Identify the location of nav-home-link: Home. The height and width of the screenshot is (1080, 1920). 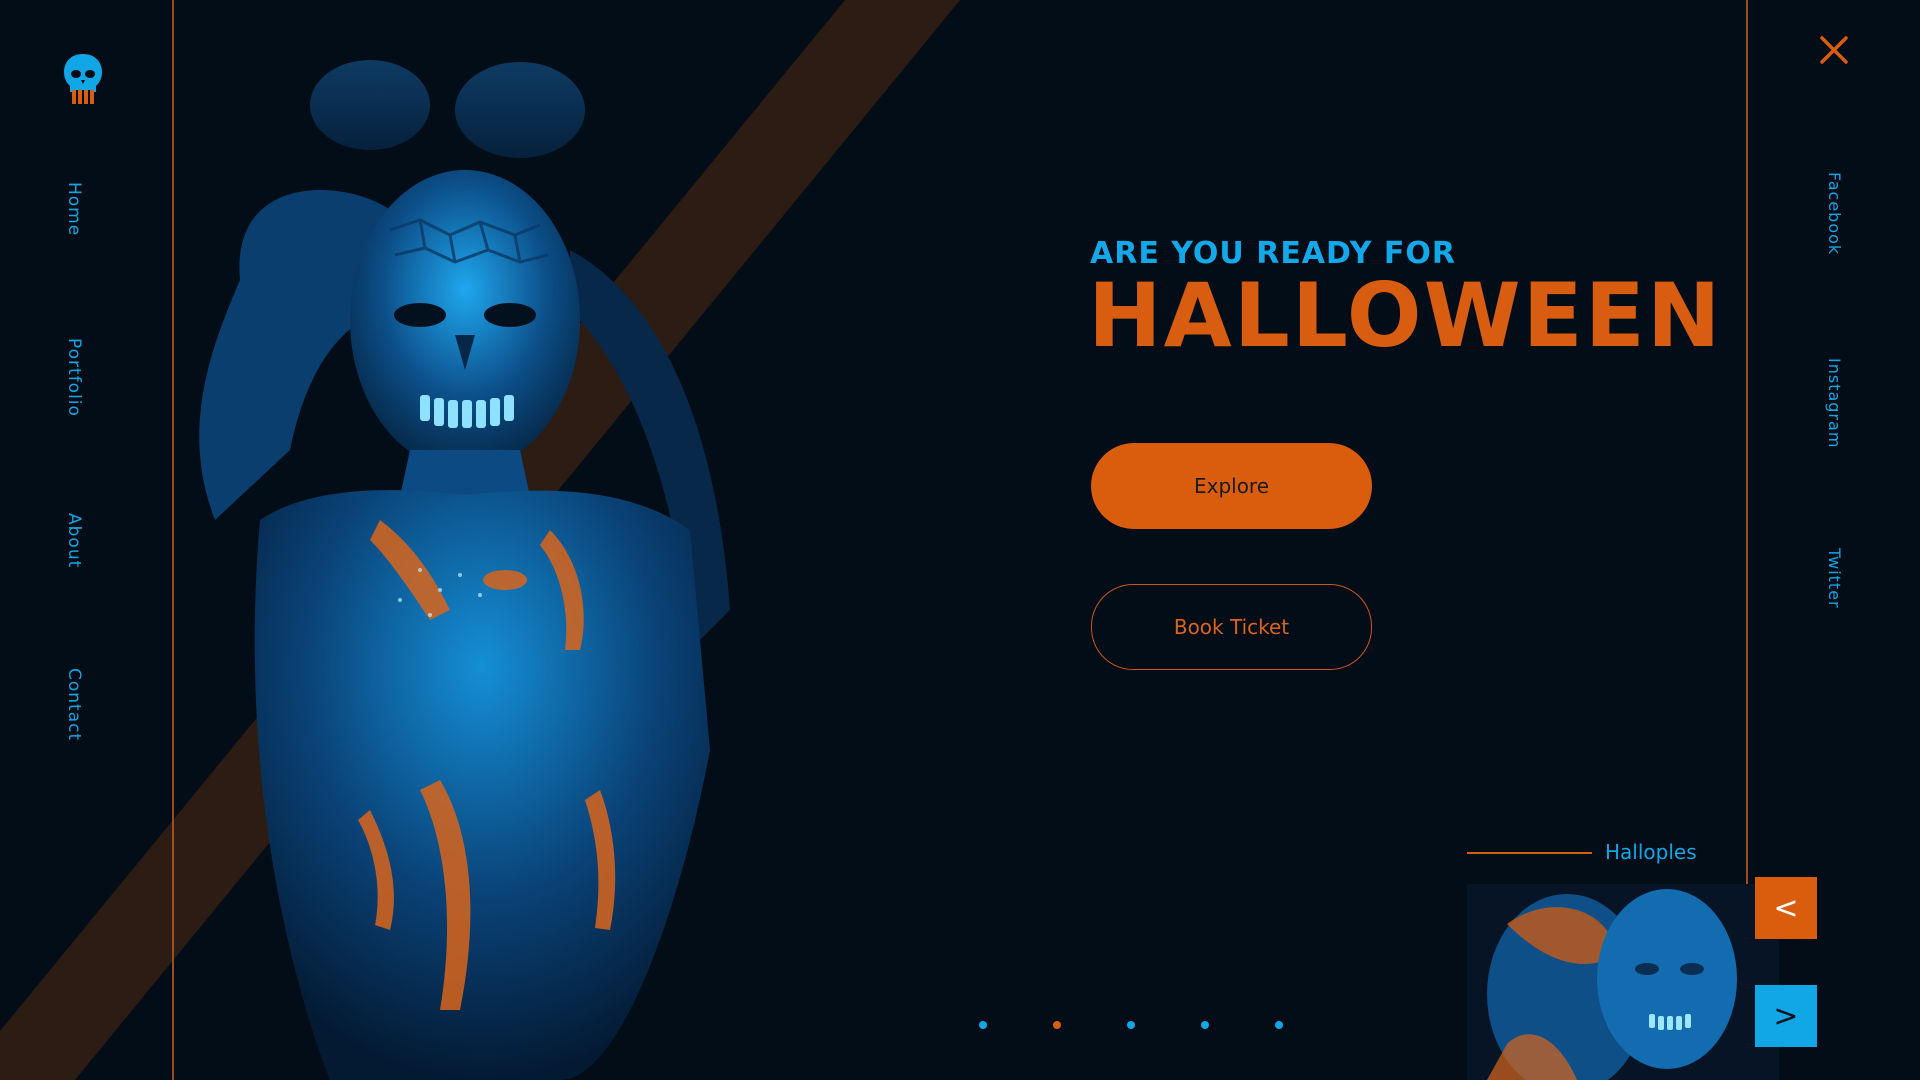
(74, 209).